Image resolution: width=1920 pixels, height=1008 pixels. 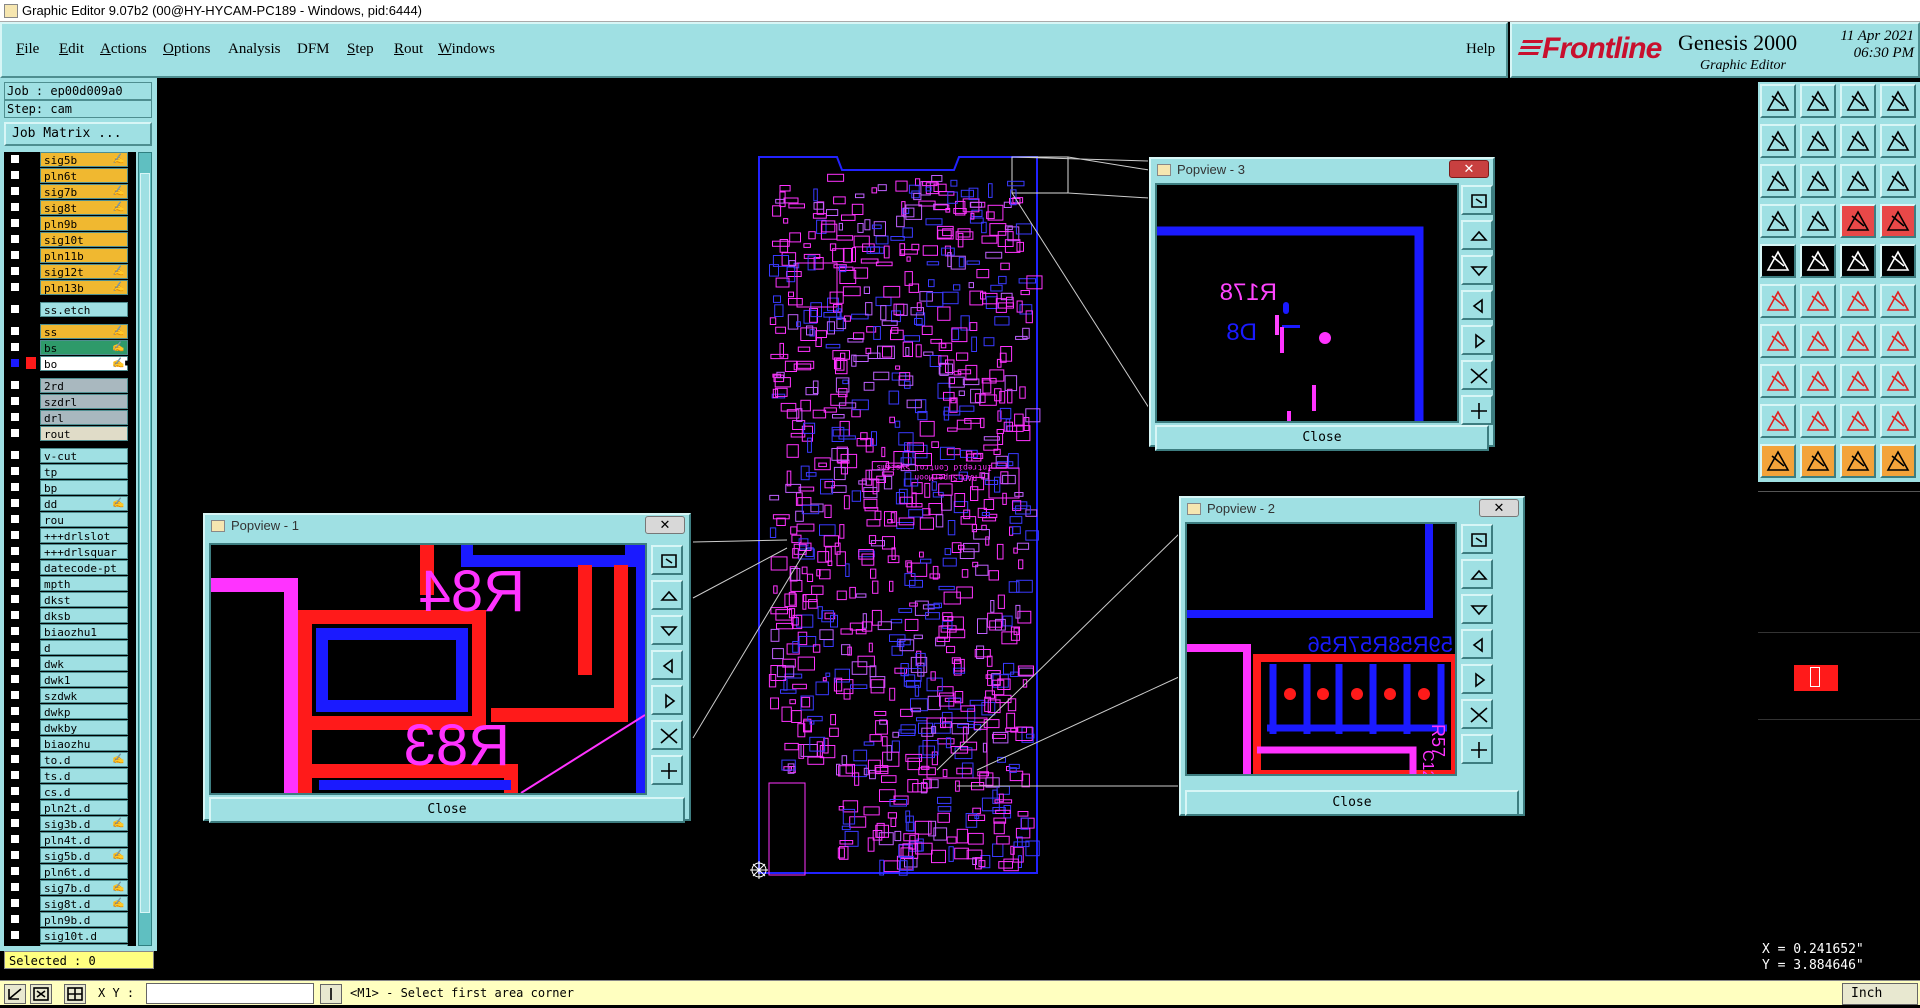 What do you see at coordinates (1469, 169) in the screenshot?
I see `popview-3-close-x: ✕` at bounding box center [1469, 169].